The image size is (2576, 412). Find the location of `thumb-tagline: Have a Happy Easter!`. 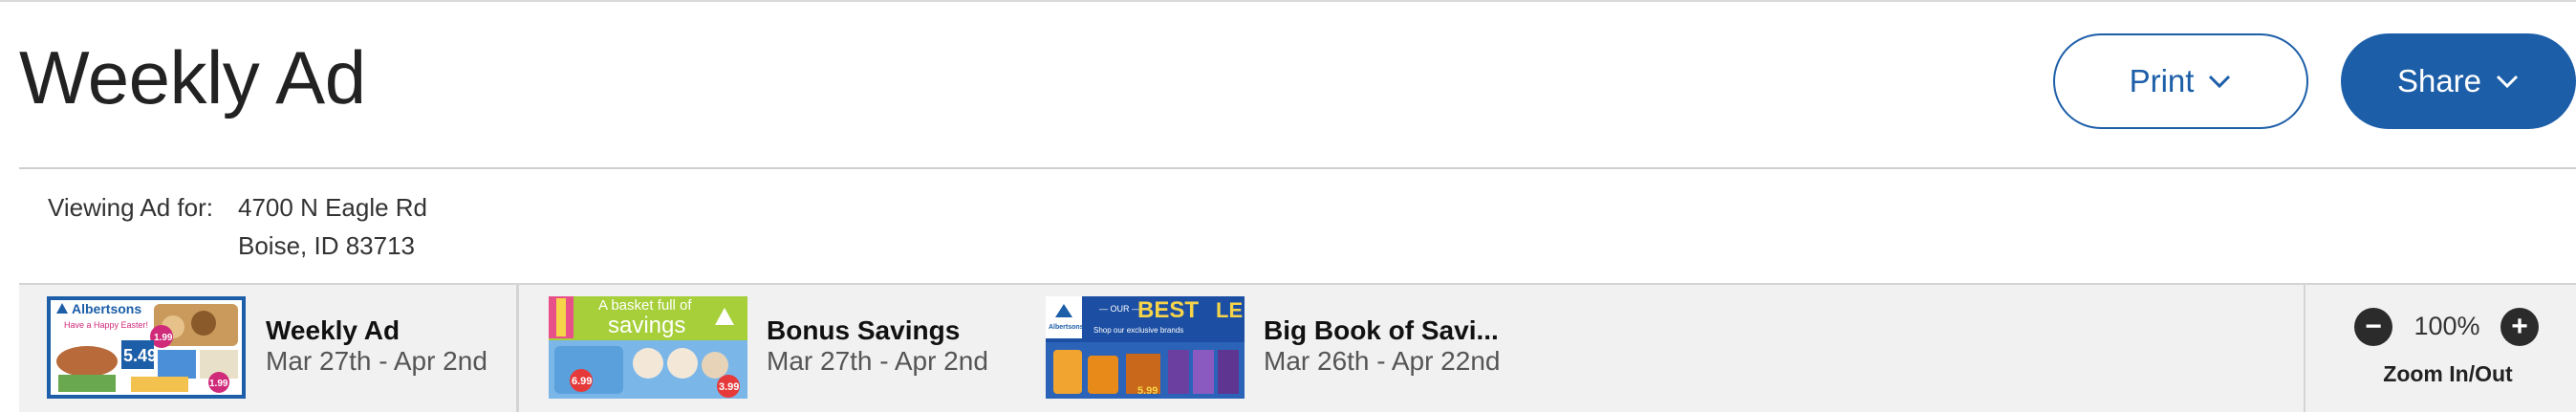

thumb-tagline: Have a Happy Easter! is located at coordinates (106, 325).